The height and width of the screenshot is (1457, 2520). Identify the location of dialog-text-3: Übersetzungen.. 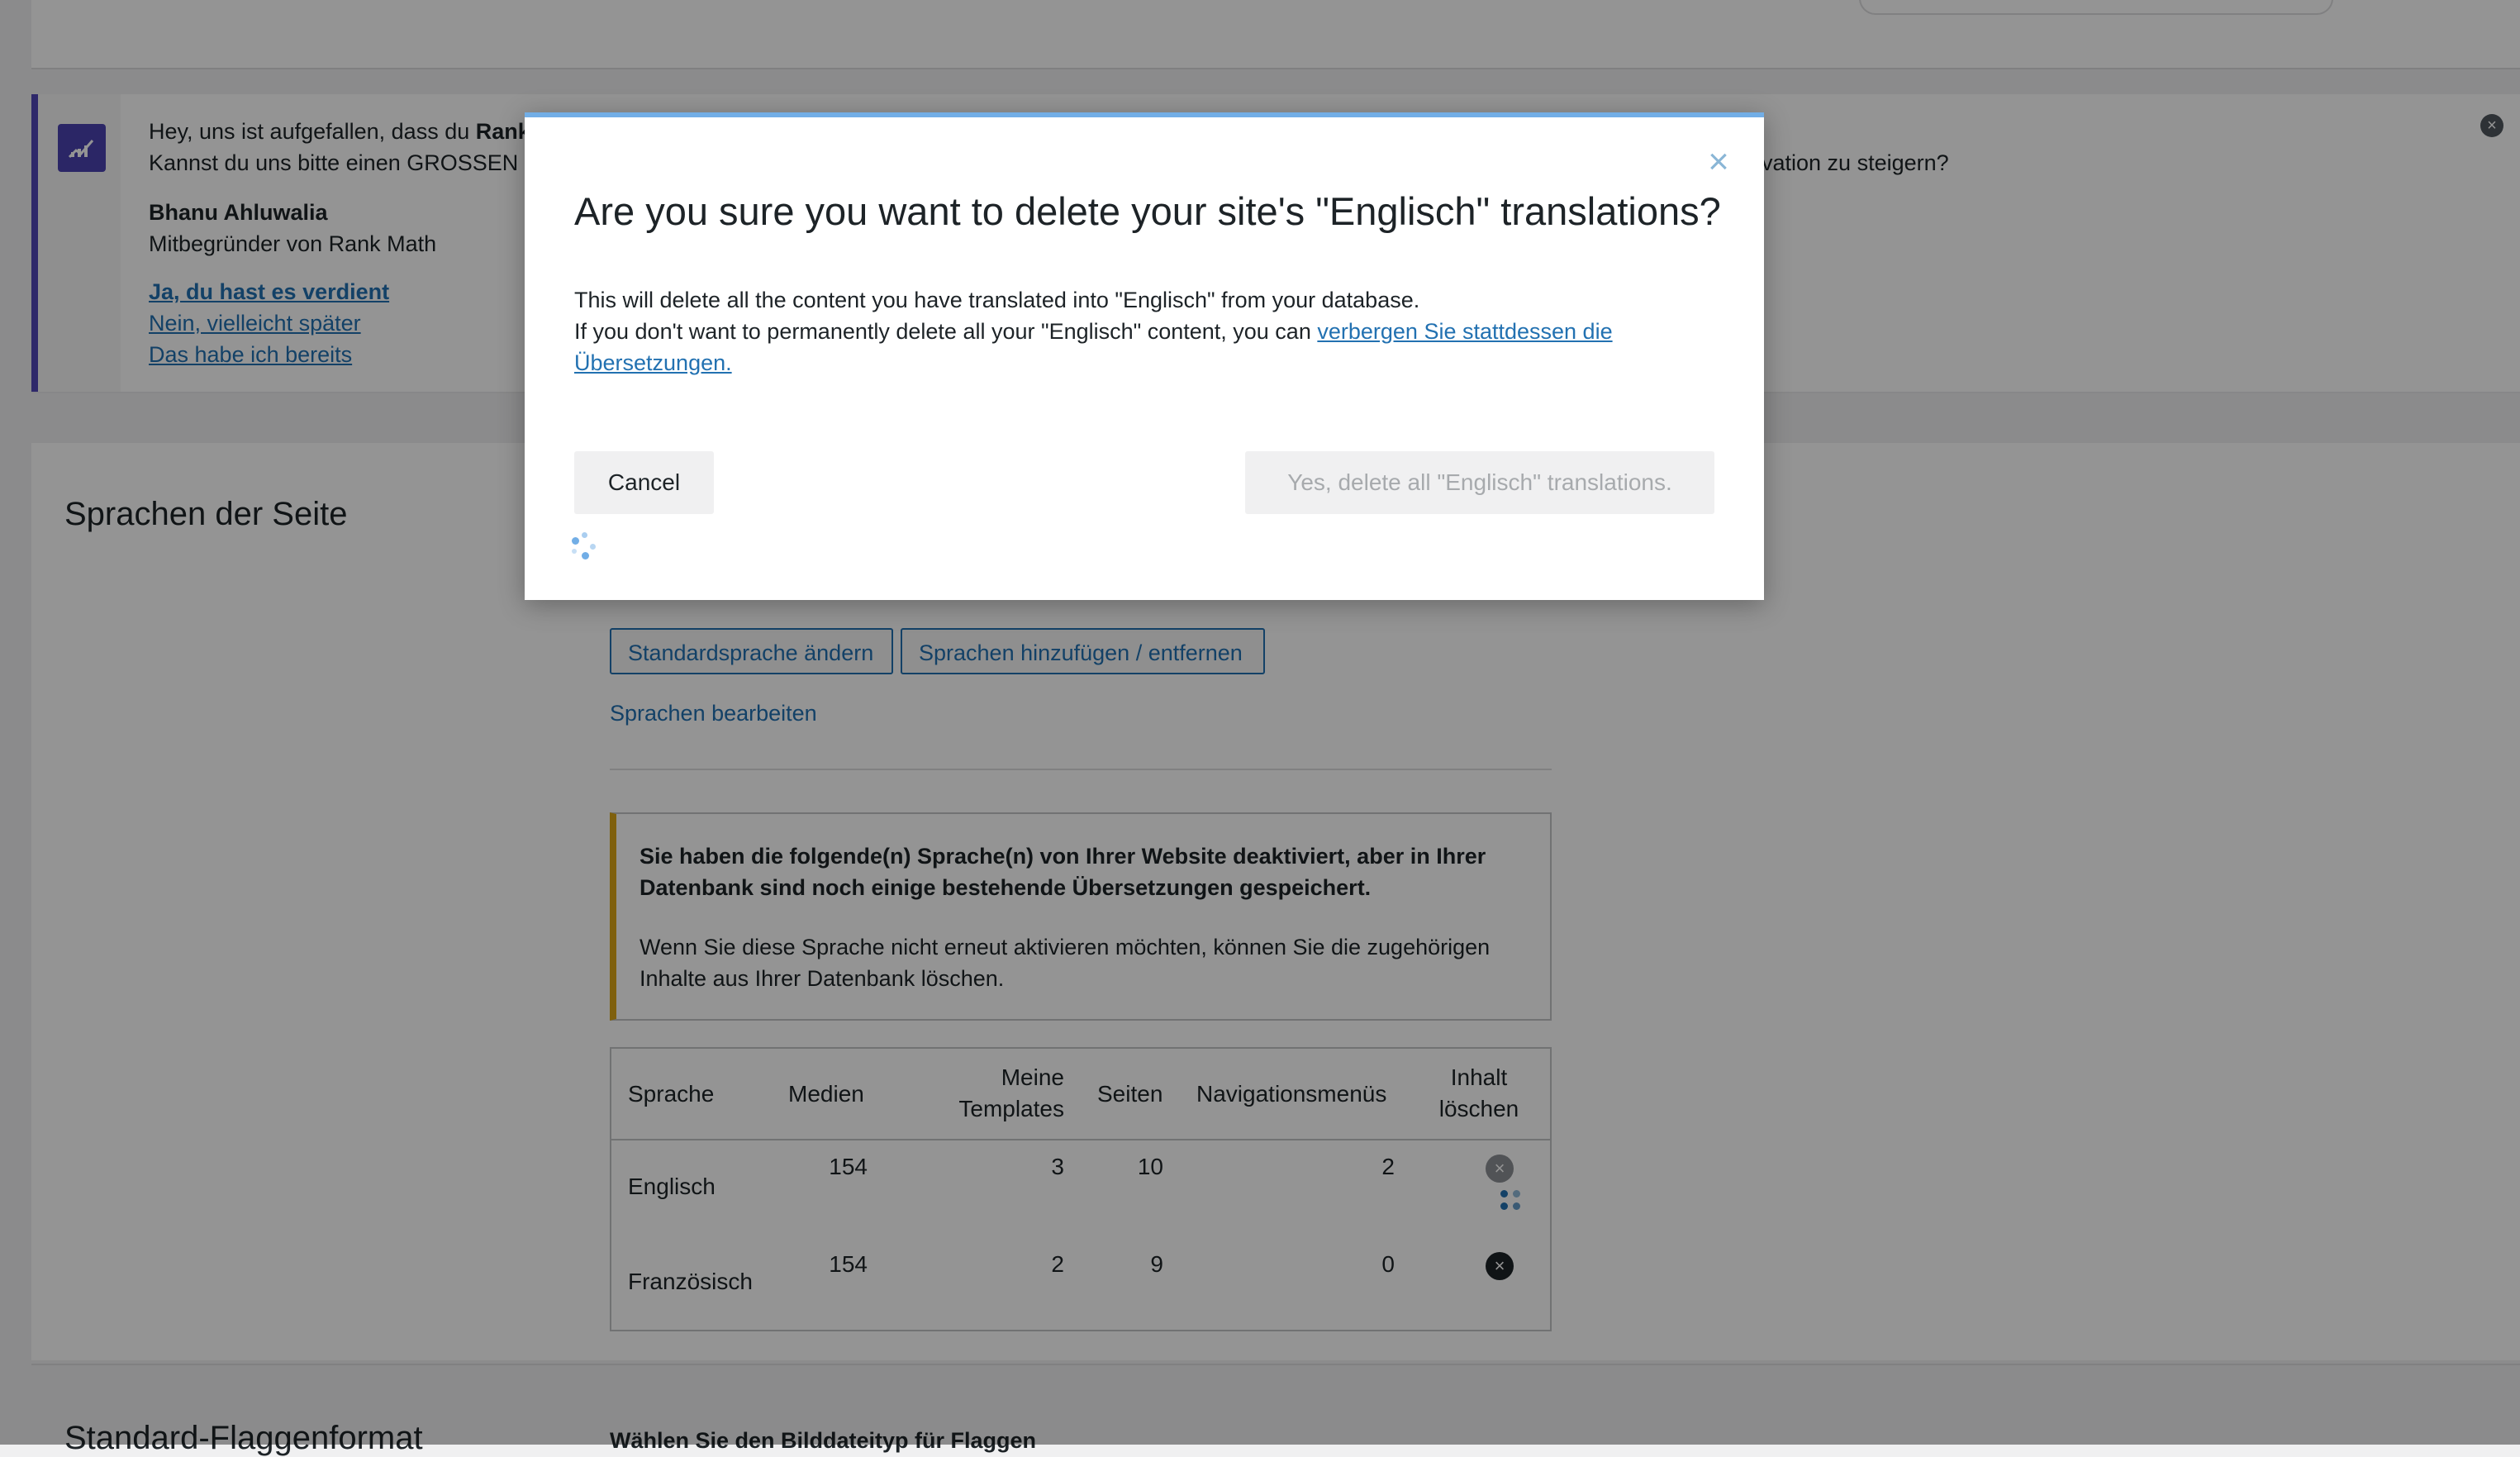
(653, 363).